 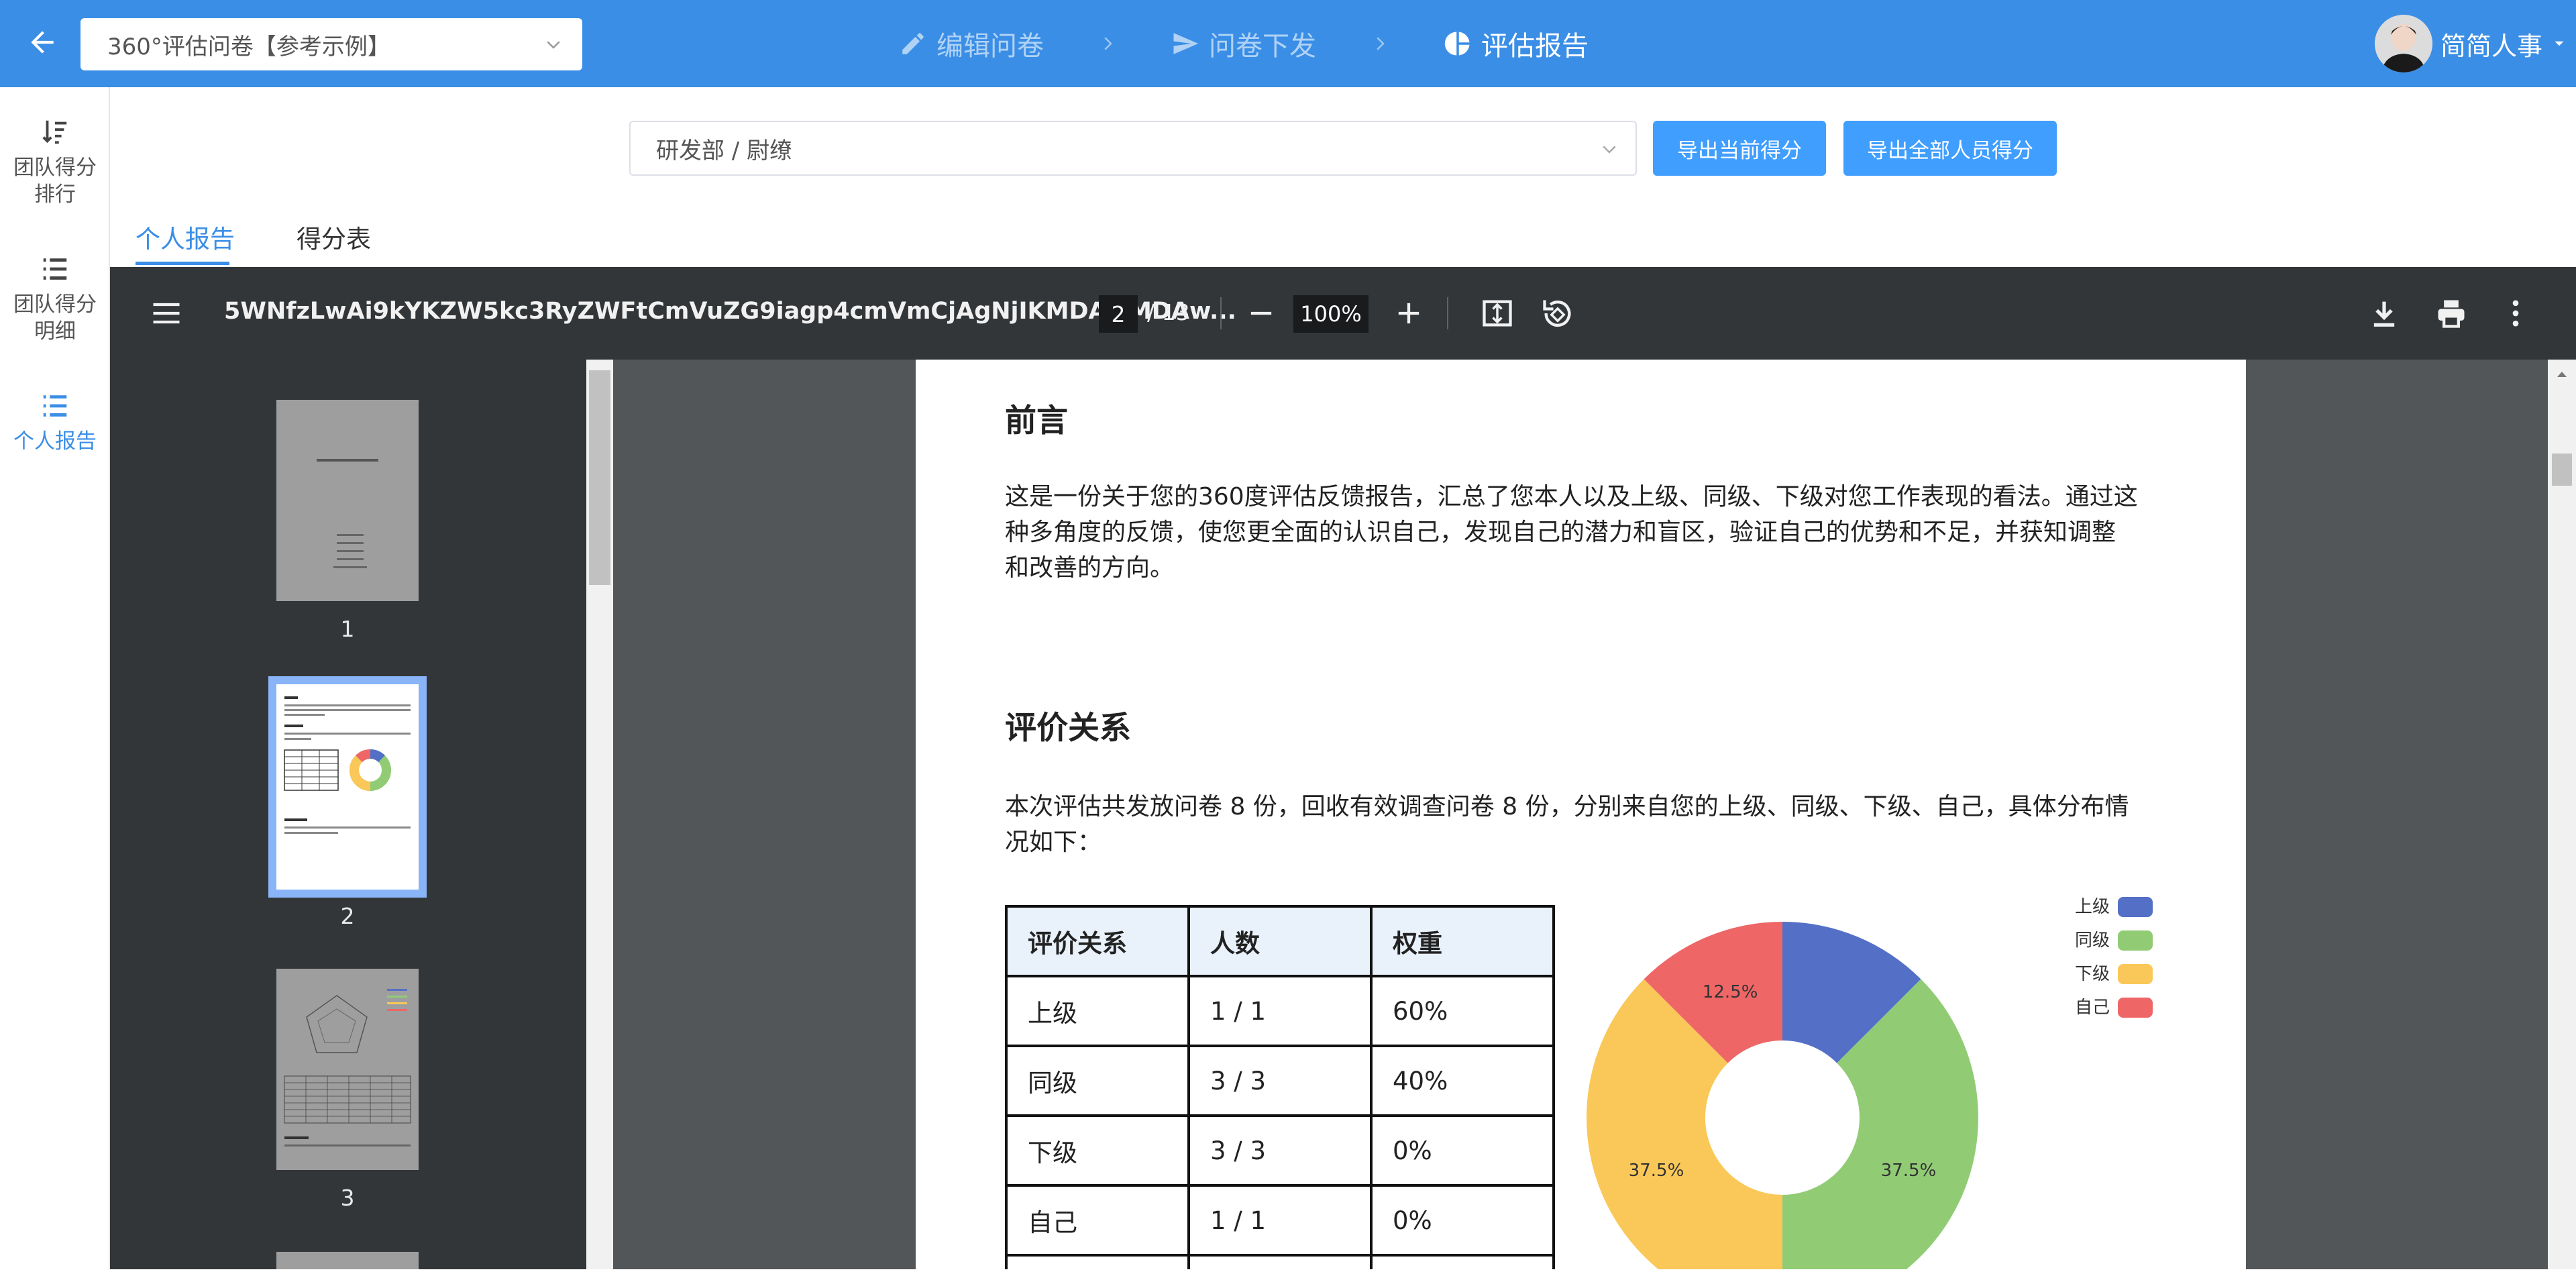 I want to click on caret-down-icon, so click(x=2559, y=44).